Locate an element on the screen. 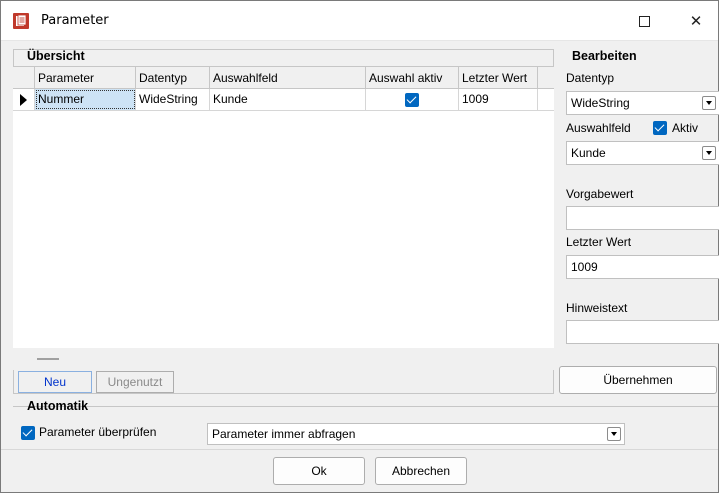  footer-divider is located at coordinates (359, 449).